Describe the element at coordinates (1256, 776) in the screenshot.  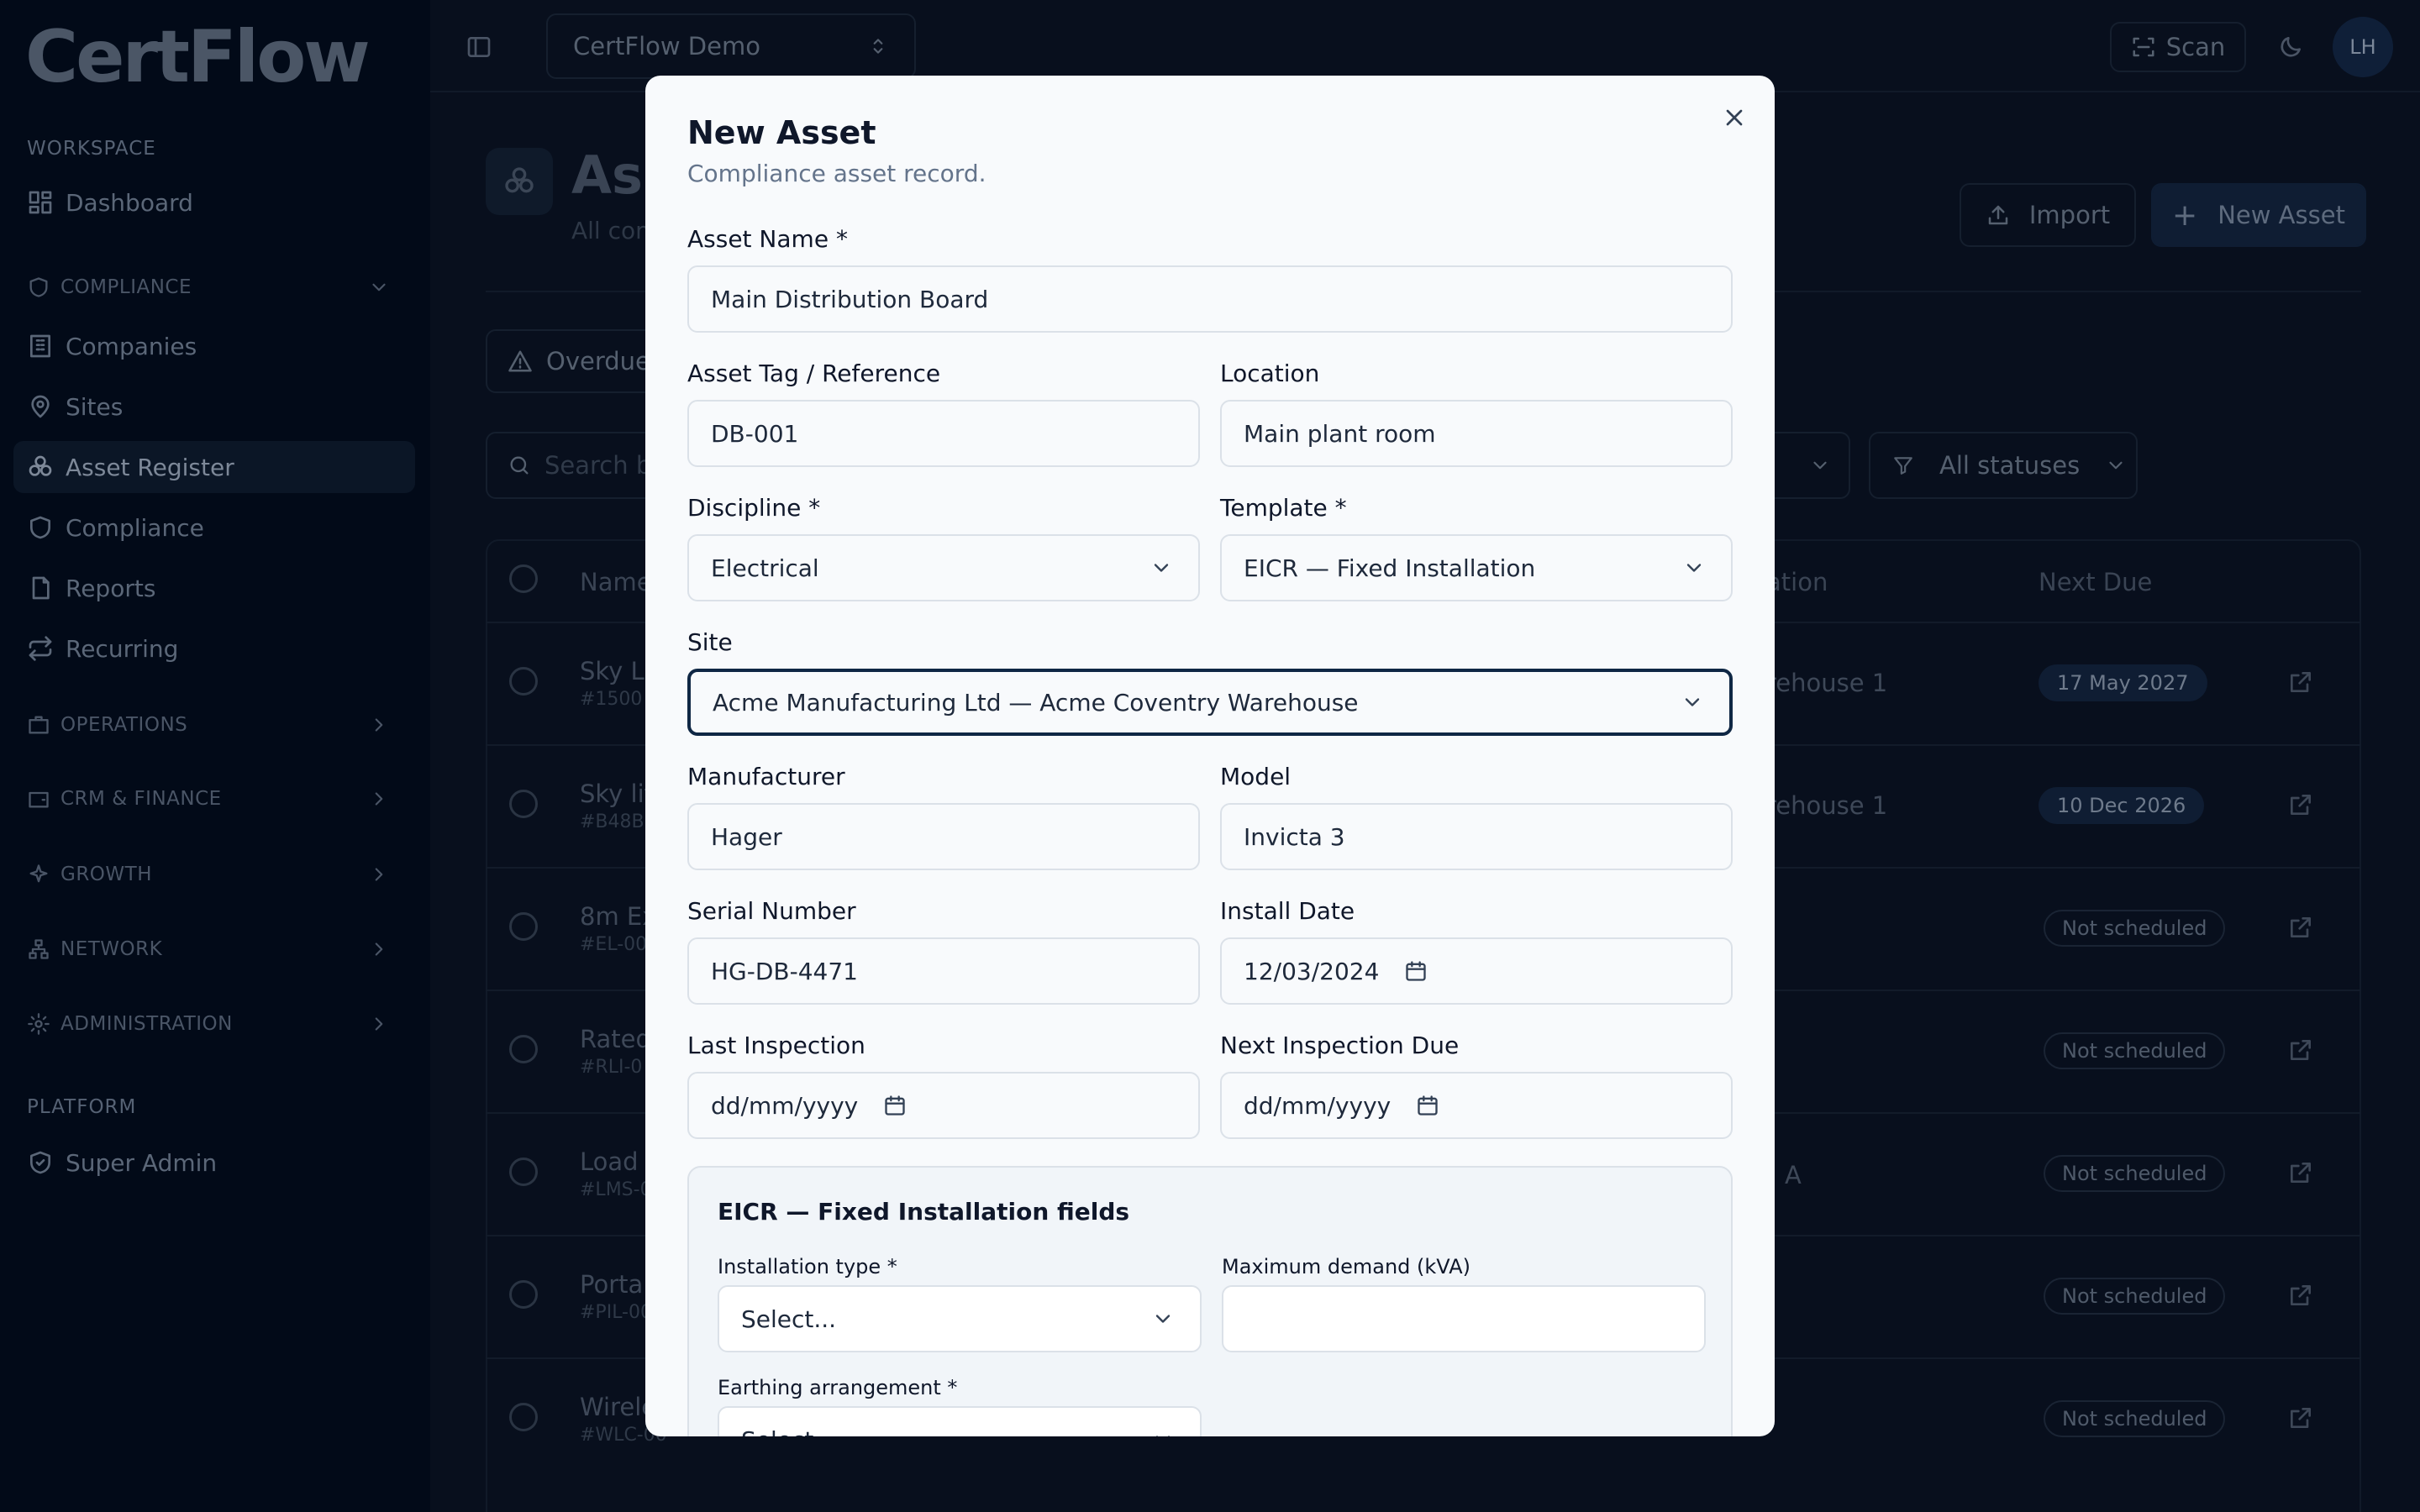
I see `model-label: Model` at that location.